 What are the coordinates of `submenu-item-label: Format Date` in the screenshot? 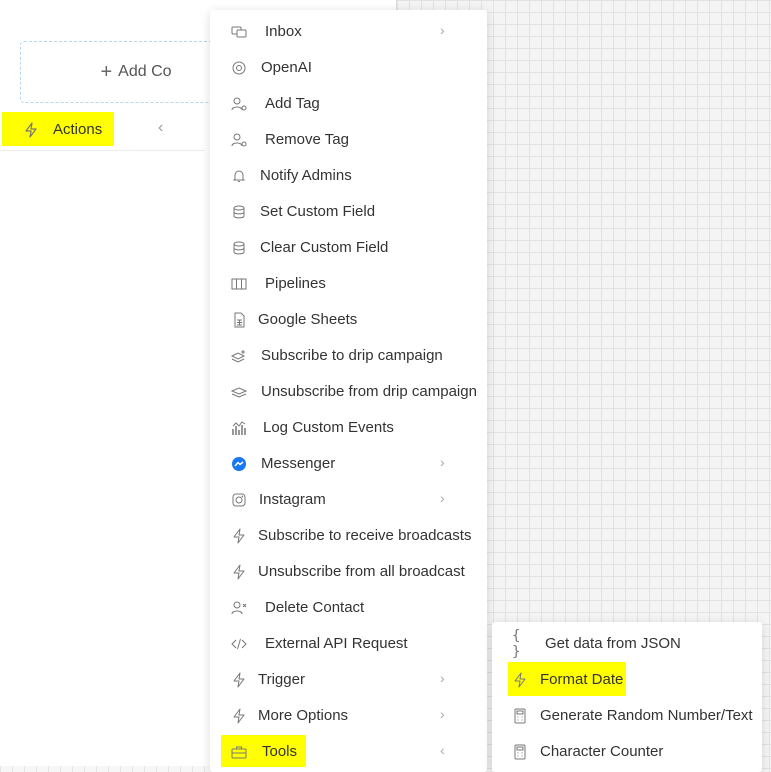 It's located at (582, 679).